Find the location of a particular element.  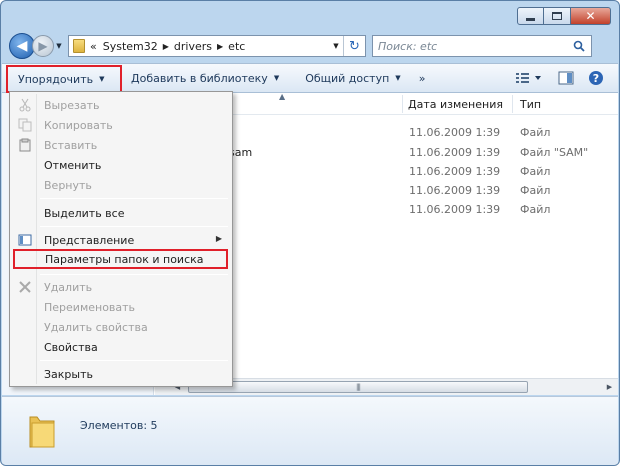

breadcrumb-drivers: drivers is located at coordinates (193, 46).